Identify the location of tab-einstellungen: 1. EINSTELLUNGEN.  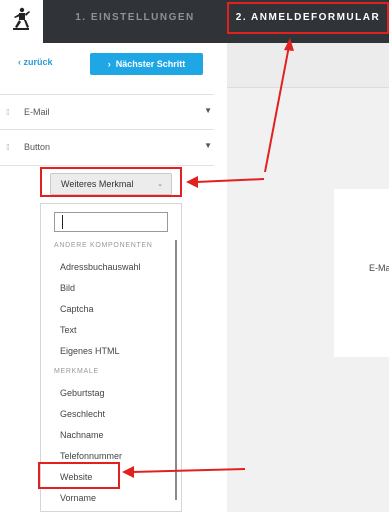
(135, 21).